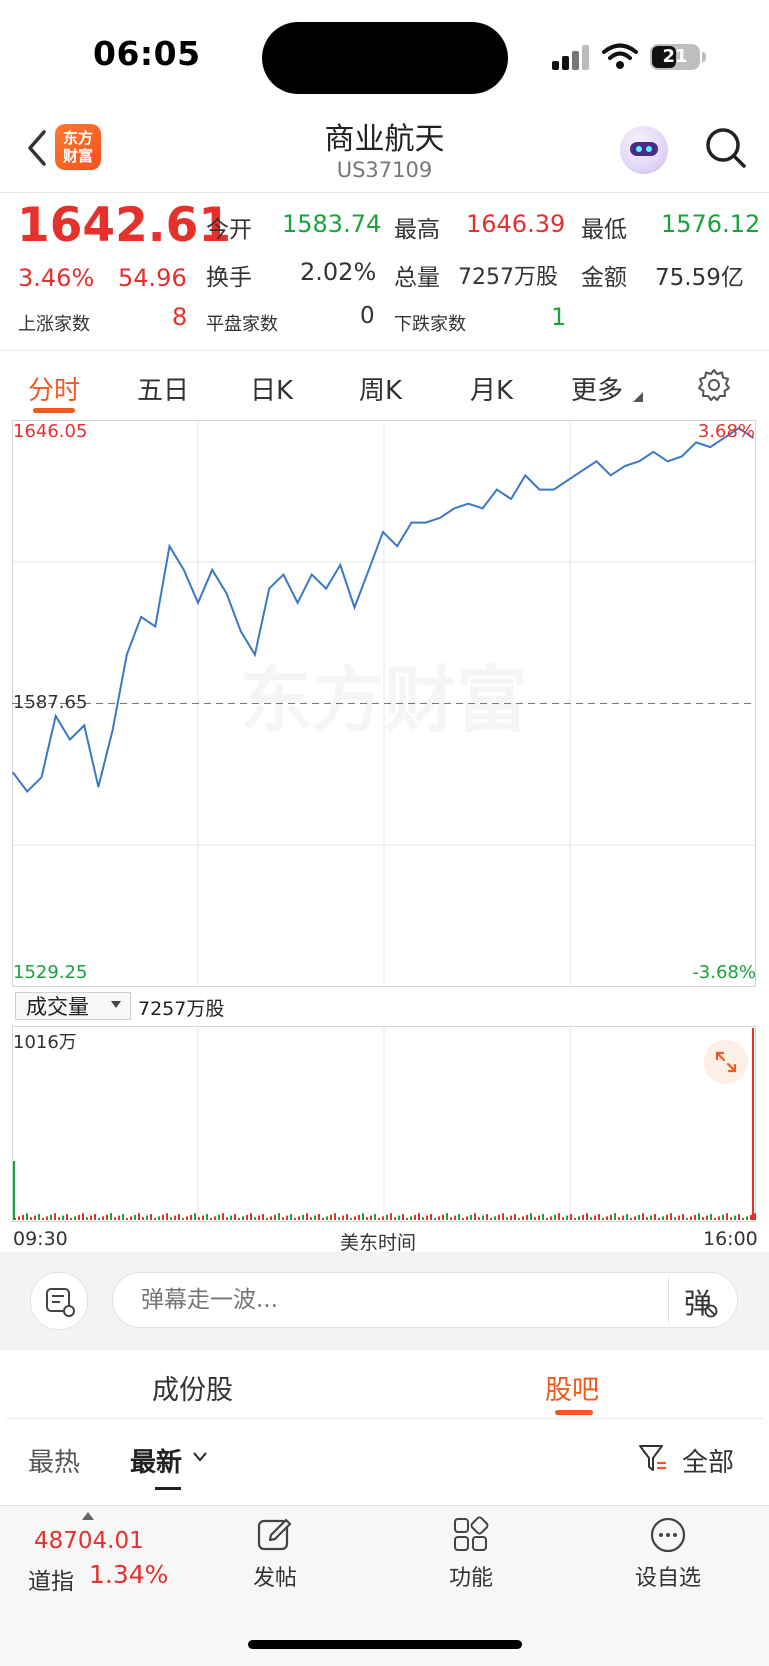  What do you see at coordinates (668, 1535) in the screenshot?
I see `more-circle-icon` at bounding box center [668, 1535].